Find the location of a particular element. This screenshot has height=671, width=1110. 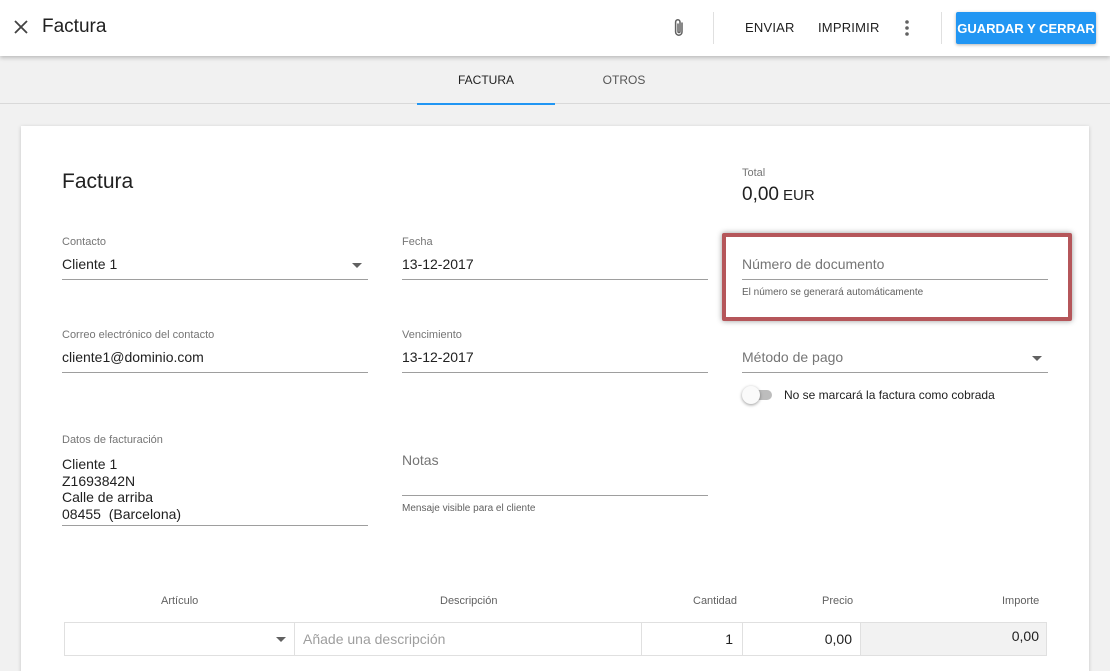

table-row: Añade una descripción 1 0,00 0,00 is located at coordinates (555, 639).